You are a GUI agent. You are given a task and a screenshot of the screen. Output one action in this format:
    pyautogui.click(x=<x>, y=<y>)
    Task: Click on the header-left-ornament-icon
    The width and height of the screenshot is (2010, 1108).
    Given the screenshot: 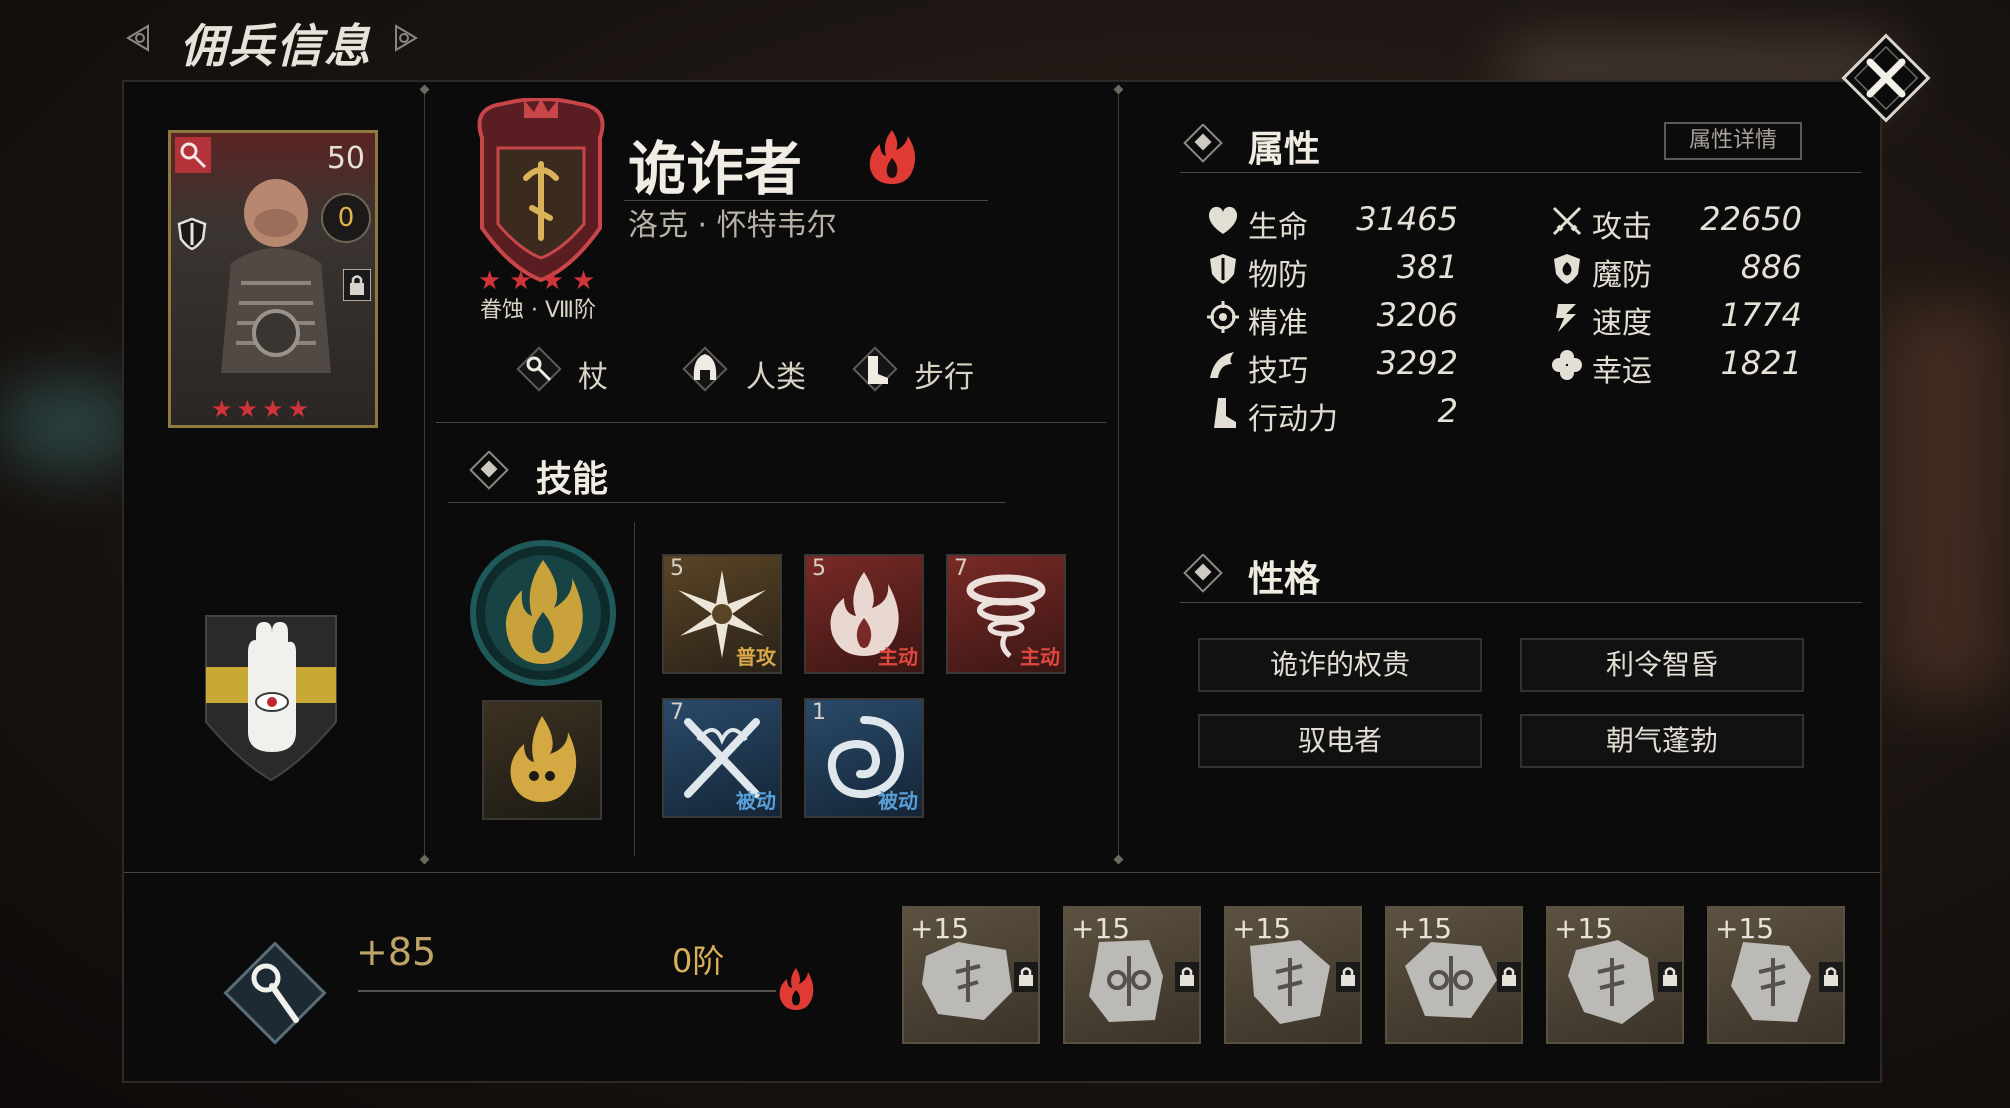 What is the action you would take?
    pyautogui.click(x=137, y=38)
    